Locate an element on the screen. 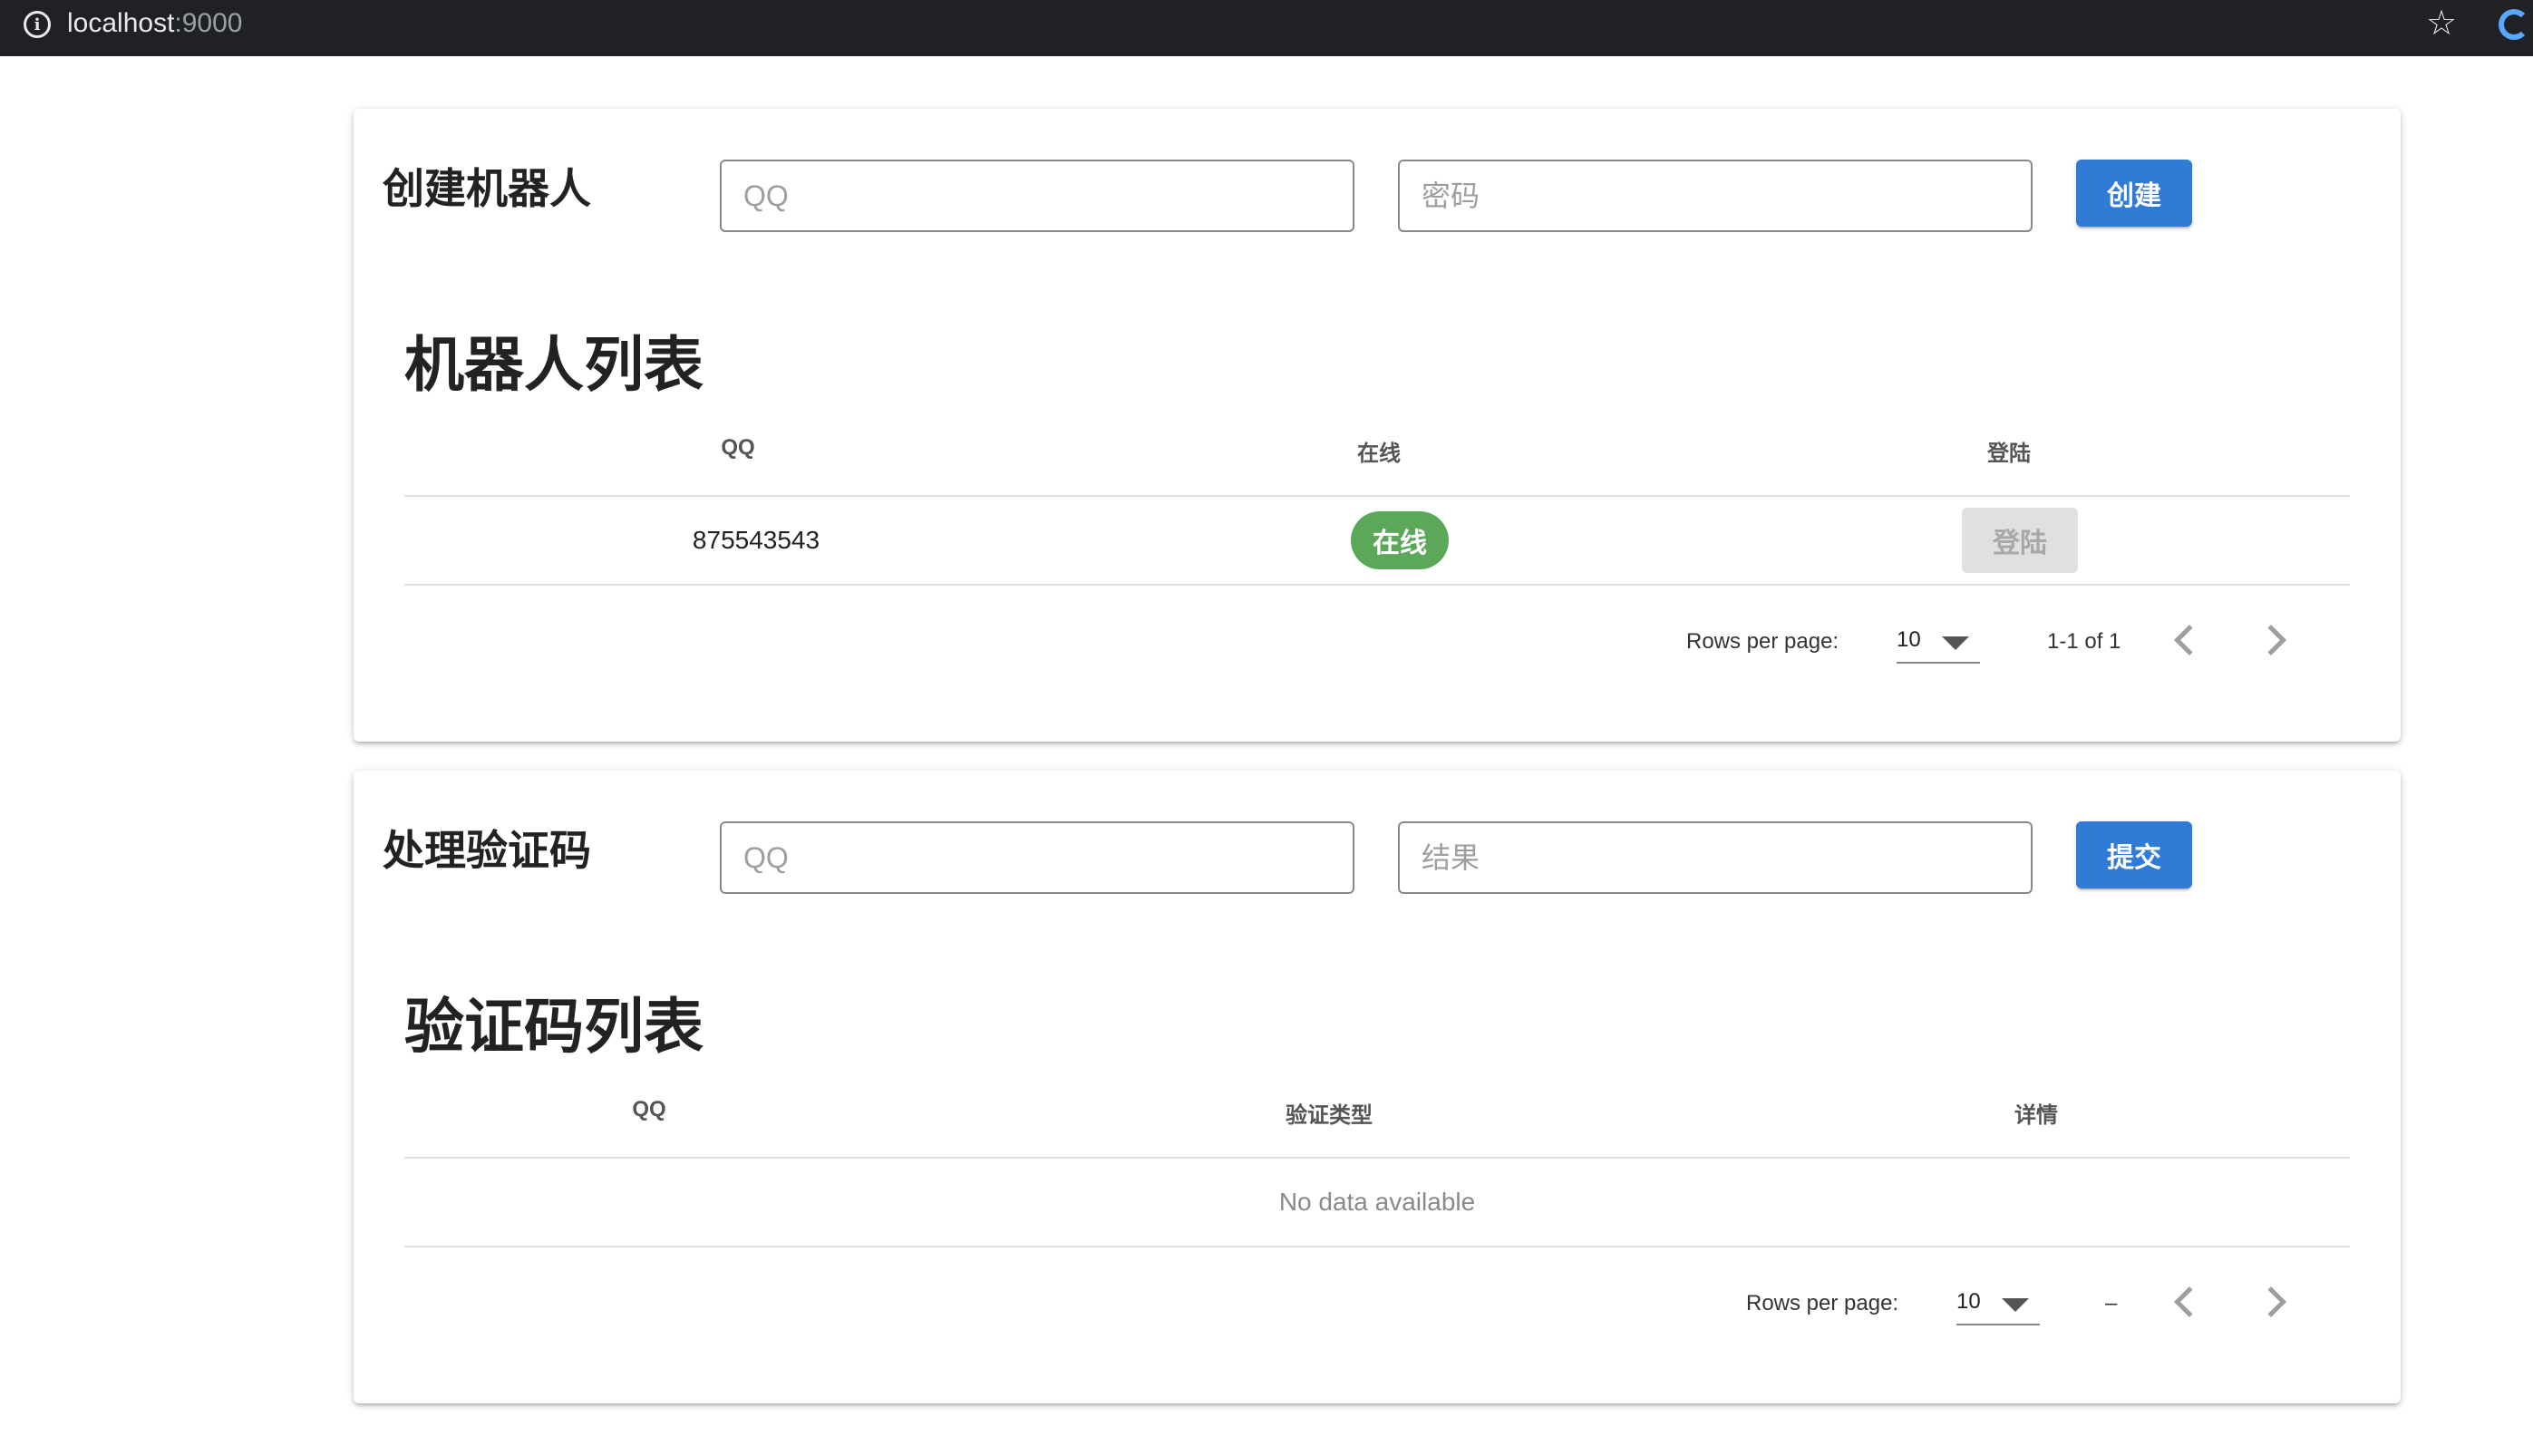 This screenshot has width=2533, height=1456. address-bar: i localhost:9000 ☆ is located at coordinates (1237, 23).